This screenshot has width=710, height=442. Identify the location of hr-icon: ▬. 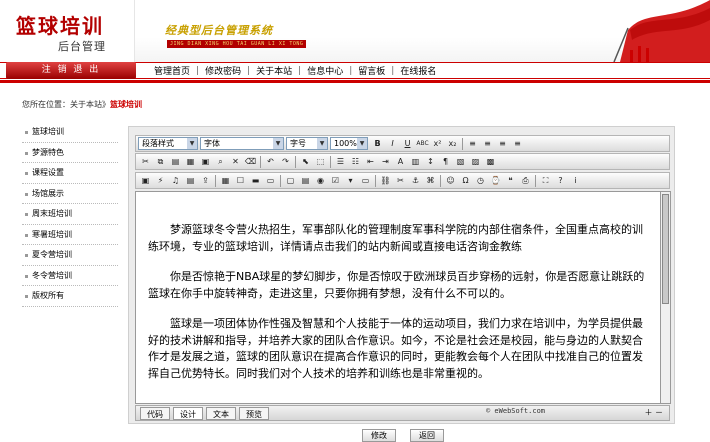
(255, 181).